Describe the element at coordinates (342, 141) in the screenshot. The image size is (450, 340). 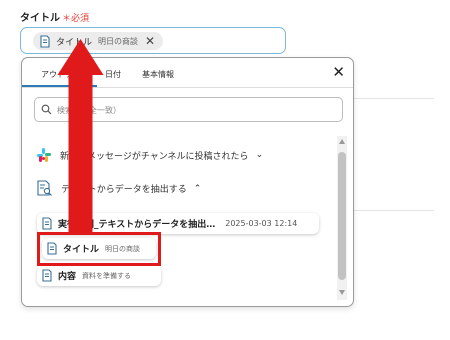
I see `scroll-up-arrow-icon` at that location.